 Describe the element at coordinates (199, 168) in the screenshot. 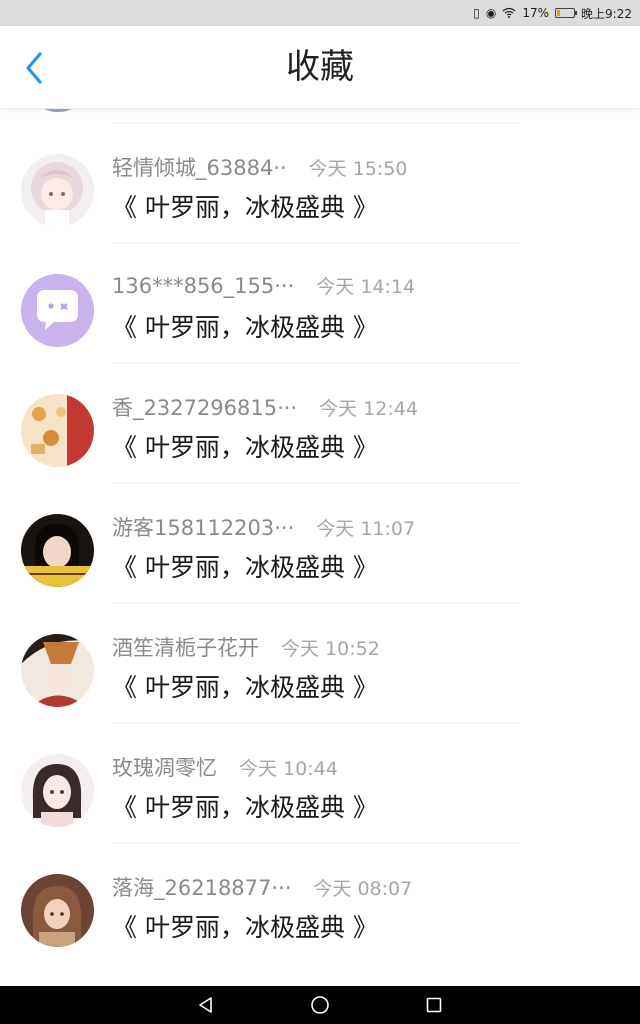

I see `author-name: 轻情倾城_63884··` at that location.